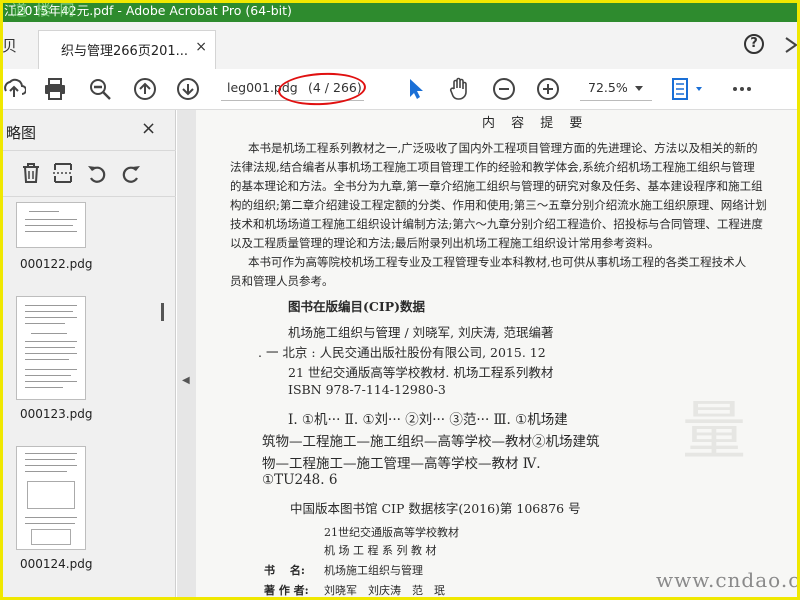  I want to click on upload-icon, so click(14, 89).